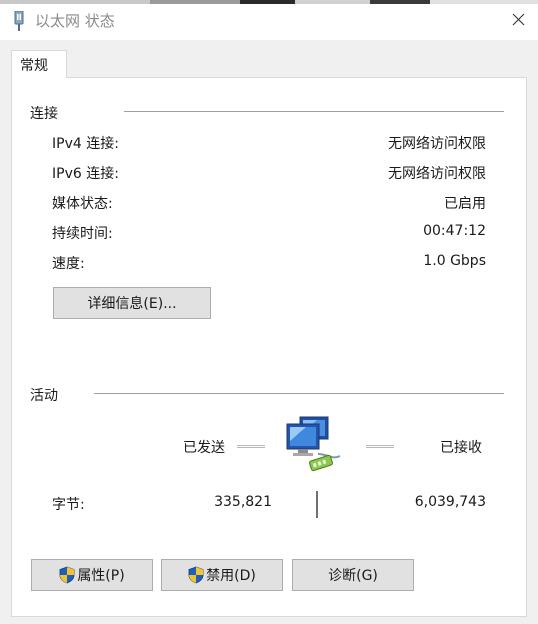 Image resolution: width=538 pixels, height=624 pixels. What do you see at coordinates (299, 393) in the screenshot?
I see `activity-section-divider` at bounding box center [299, 393].